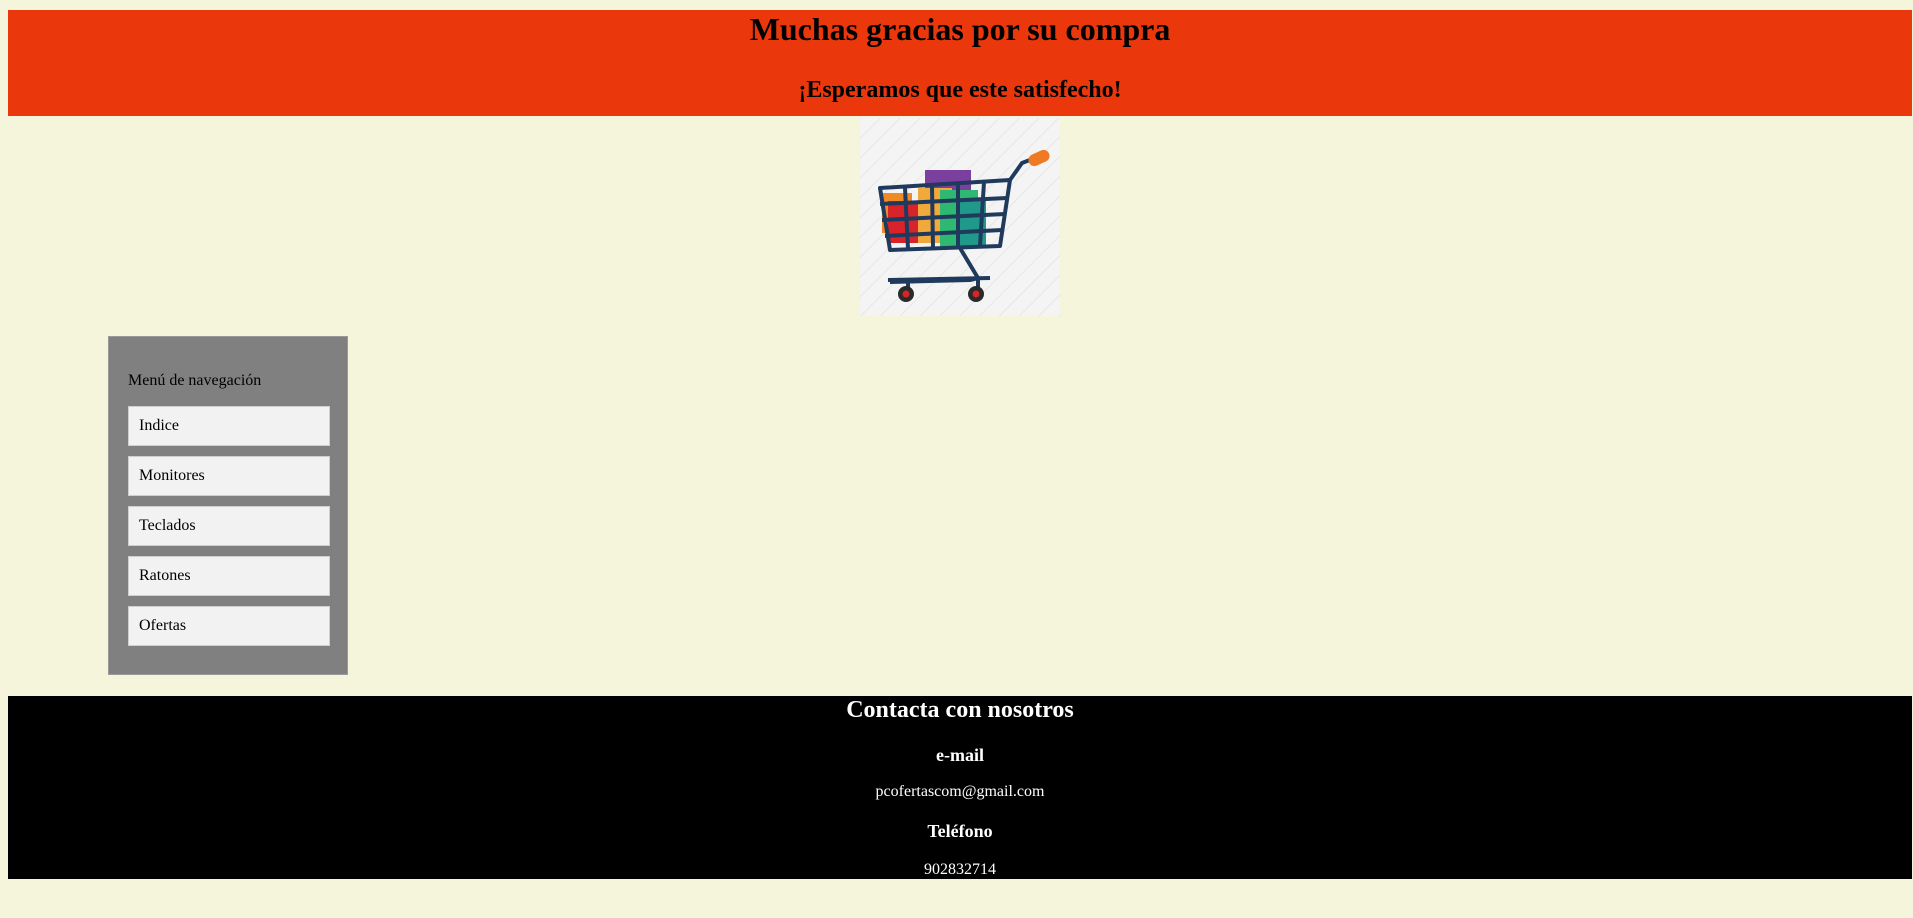 The image size is (1913, 918). Describe the element at coordinates (960, 831) in the screenshot. I see `phone-heading: Teléfono` at that location.